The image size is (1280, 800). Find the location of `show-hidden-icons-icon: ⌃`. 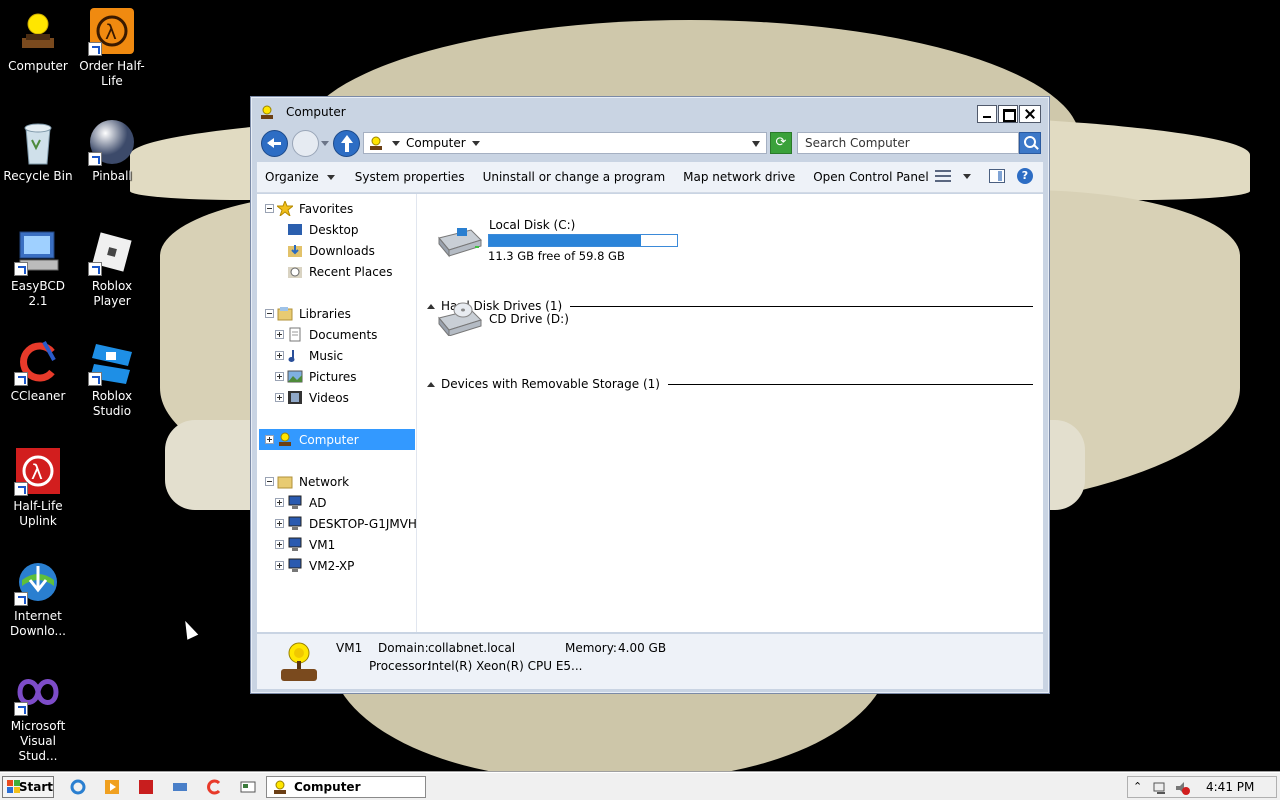

show-hidden-icons-icon: ⌃ is located at coordinates (1137, 786).